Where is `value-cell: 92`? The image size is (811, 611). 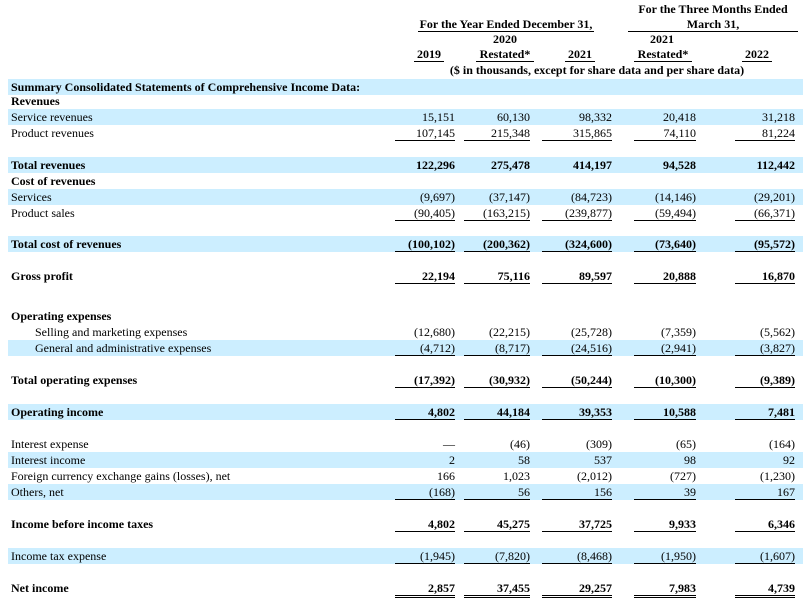 value-cell: 92 is located at coordinates (789, 460).